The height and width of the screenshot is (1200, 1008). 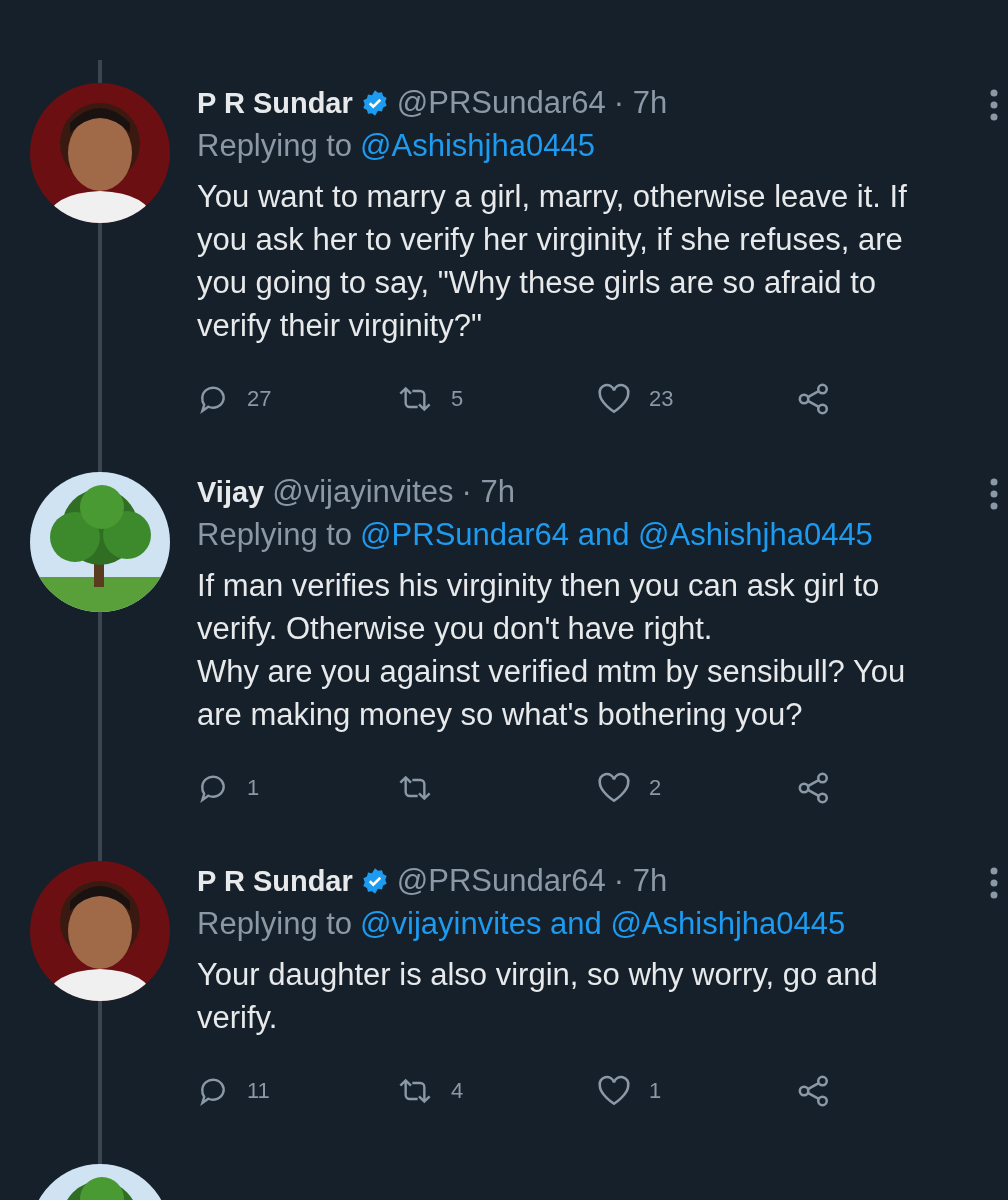 I want to click on tweet-text: You want to marry a girl, marry, otherwise leave it. If you ask her to verify her virginity, if she refuses, are you going to say, "Why these girls are so afraid to verify their virginity?", so click(x=552, y=261).